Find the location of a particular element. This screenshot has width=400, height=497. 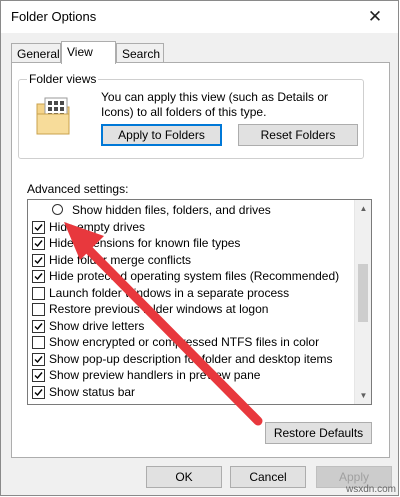

checkbox-option: Restore previous folder windows at logon is located at coordinates (191, 309).